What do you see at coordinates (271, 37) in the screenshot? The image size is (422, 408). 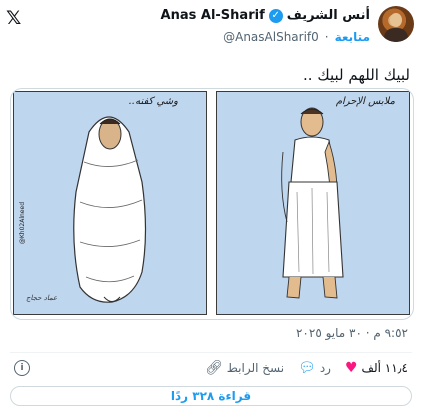 I see `handle: @AnasAlSharif0` at bounding box center [271, 37].